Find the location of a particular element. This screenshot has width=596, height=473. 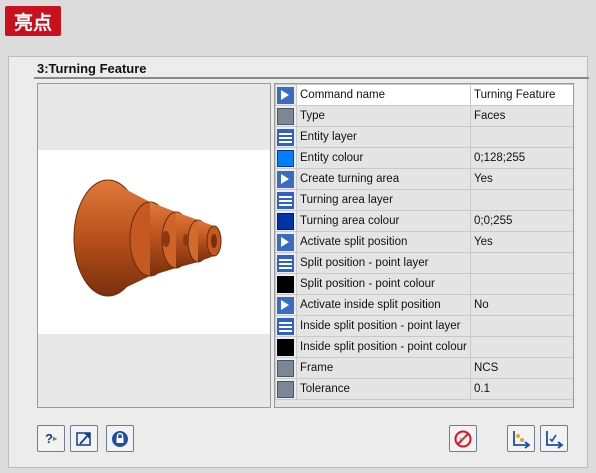

property-row: Create turning area Yes is located at coordinates (424, 179).